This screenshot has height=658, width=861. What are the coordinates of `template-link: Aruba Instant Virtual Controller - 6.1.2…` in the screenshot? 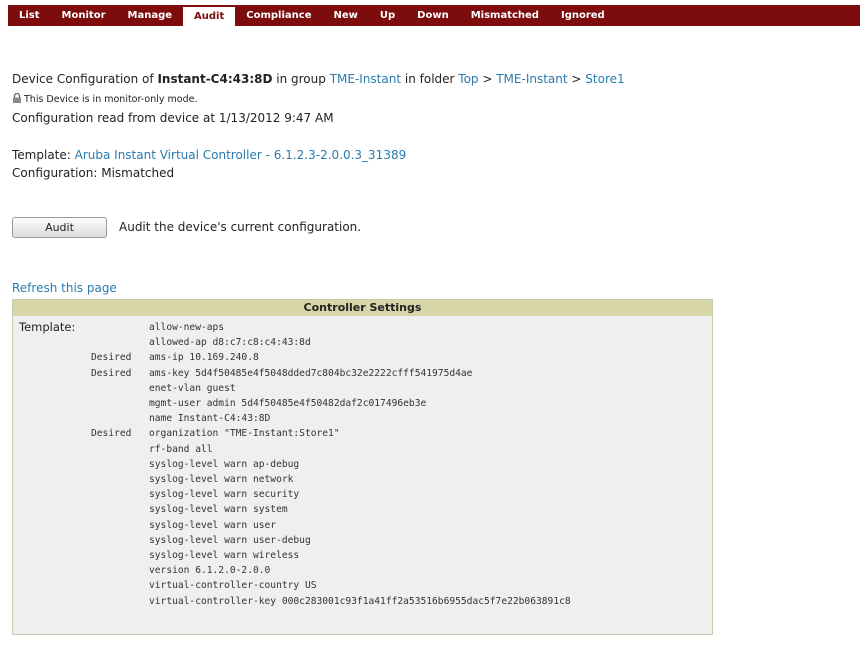 It's located at (241, 155).